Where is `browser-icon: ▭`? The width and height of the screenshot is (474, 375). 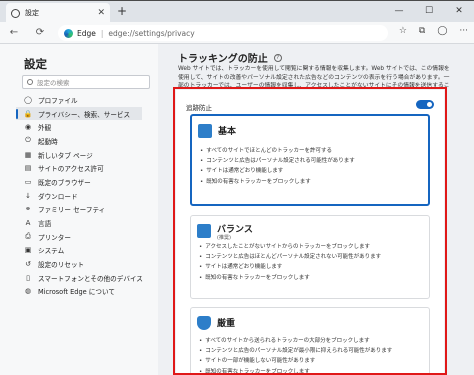 browser-icon: ▭ is located at coordinates (28, 181).